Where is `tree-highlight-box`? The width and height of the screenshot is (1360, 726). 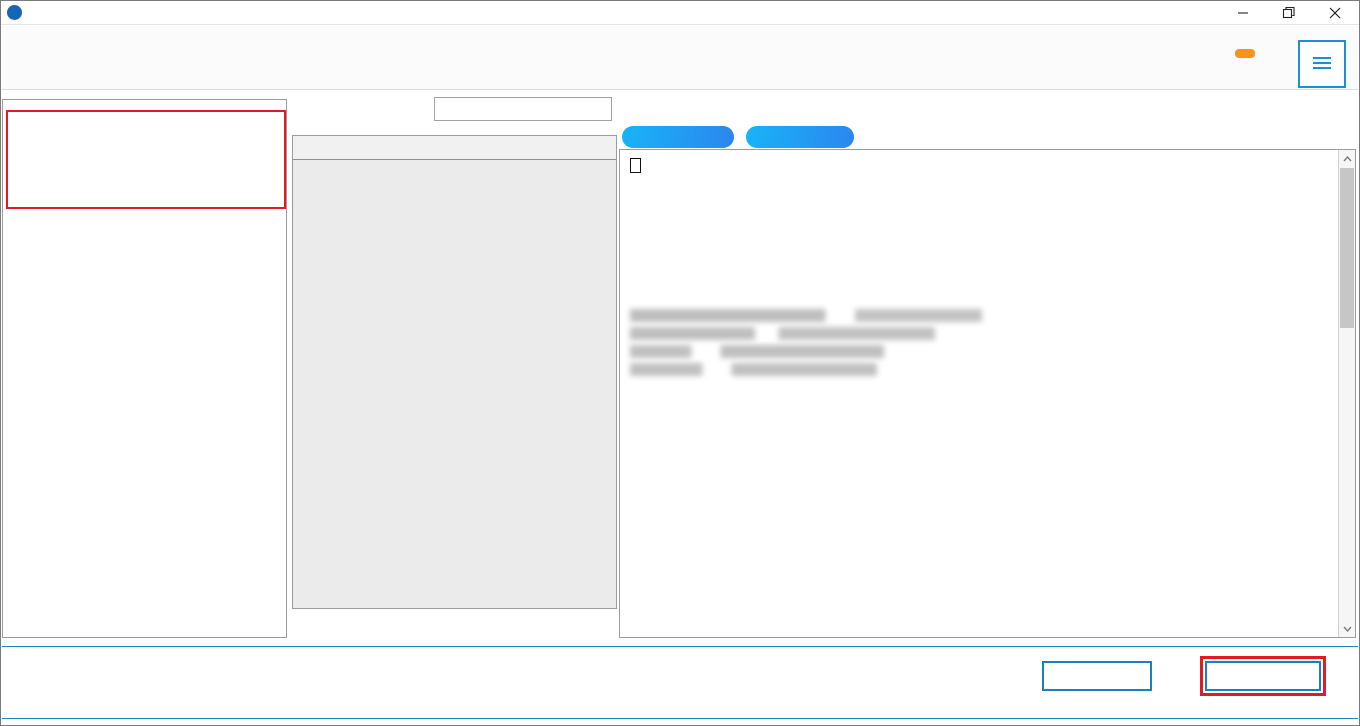 tree-highlight-box is located at coordinates (146, 159).